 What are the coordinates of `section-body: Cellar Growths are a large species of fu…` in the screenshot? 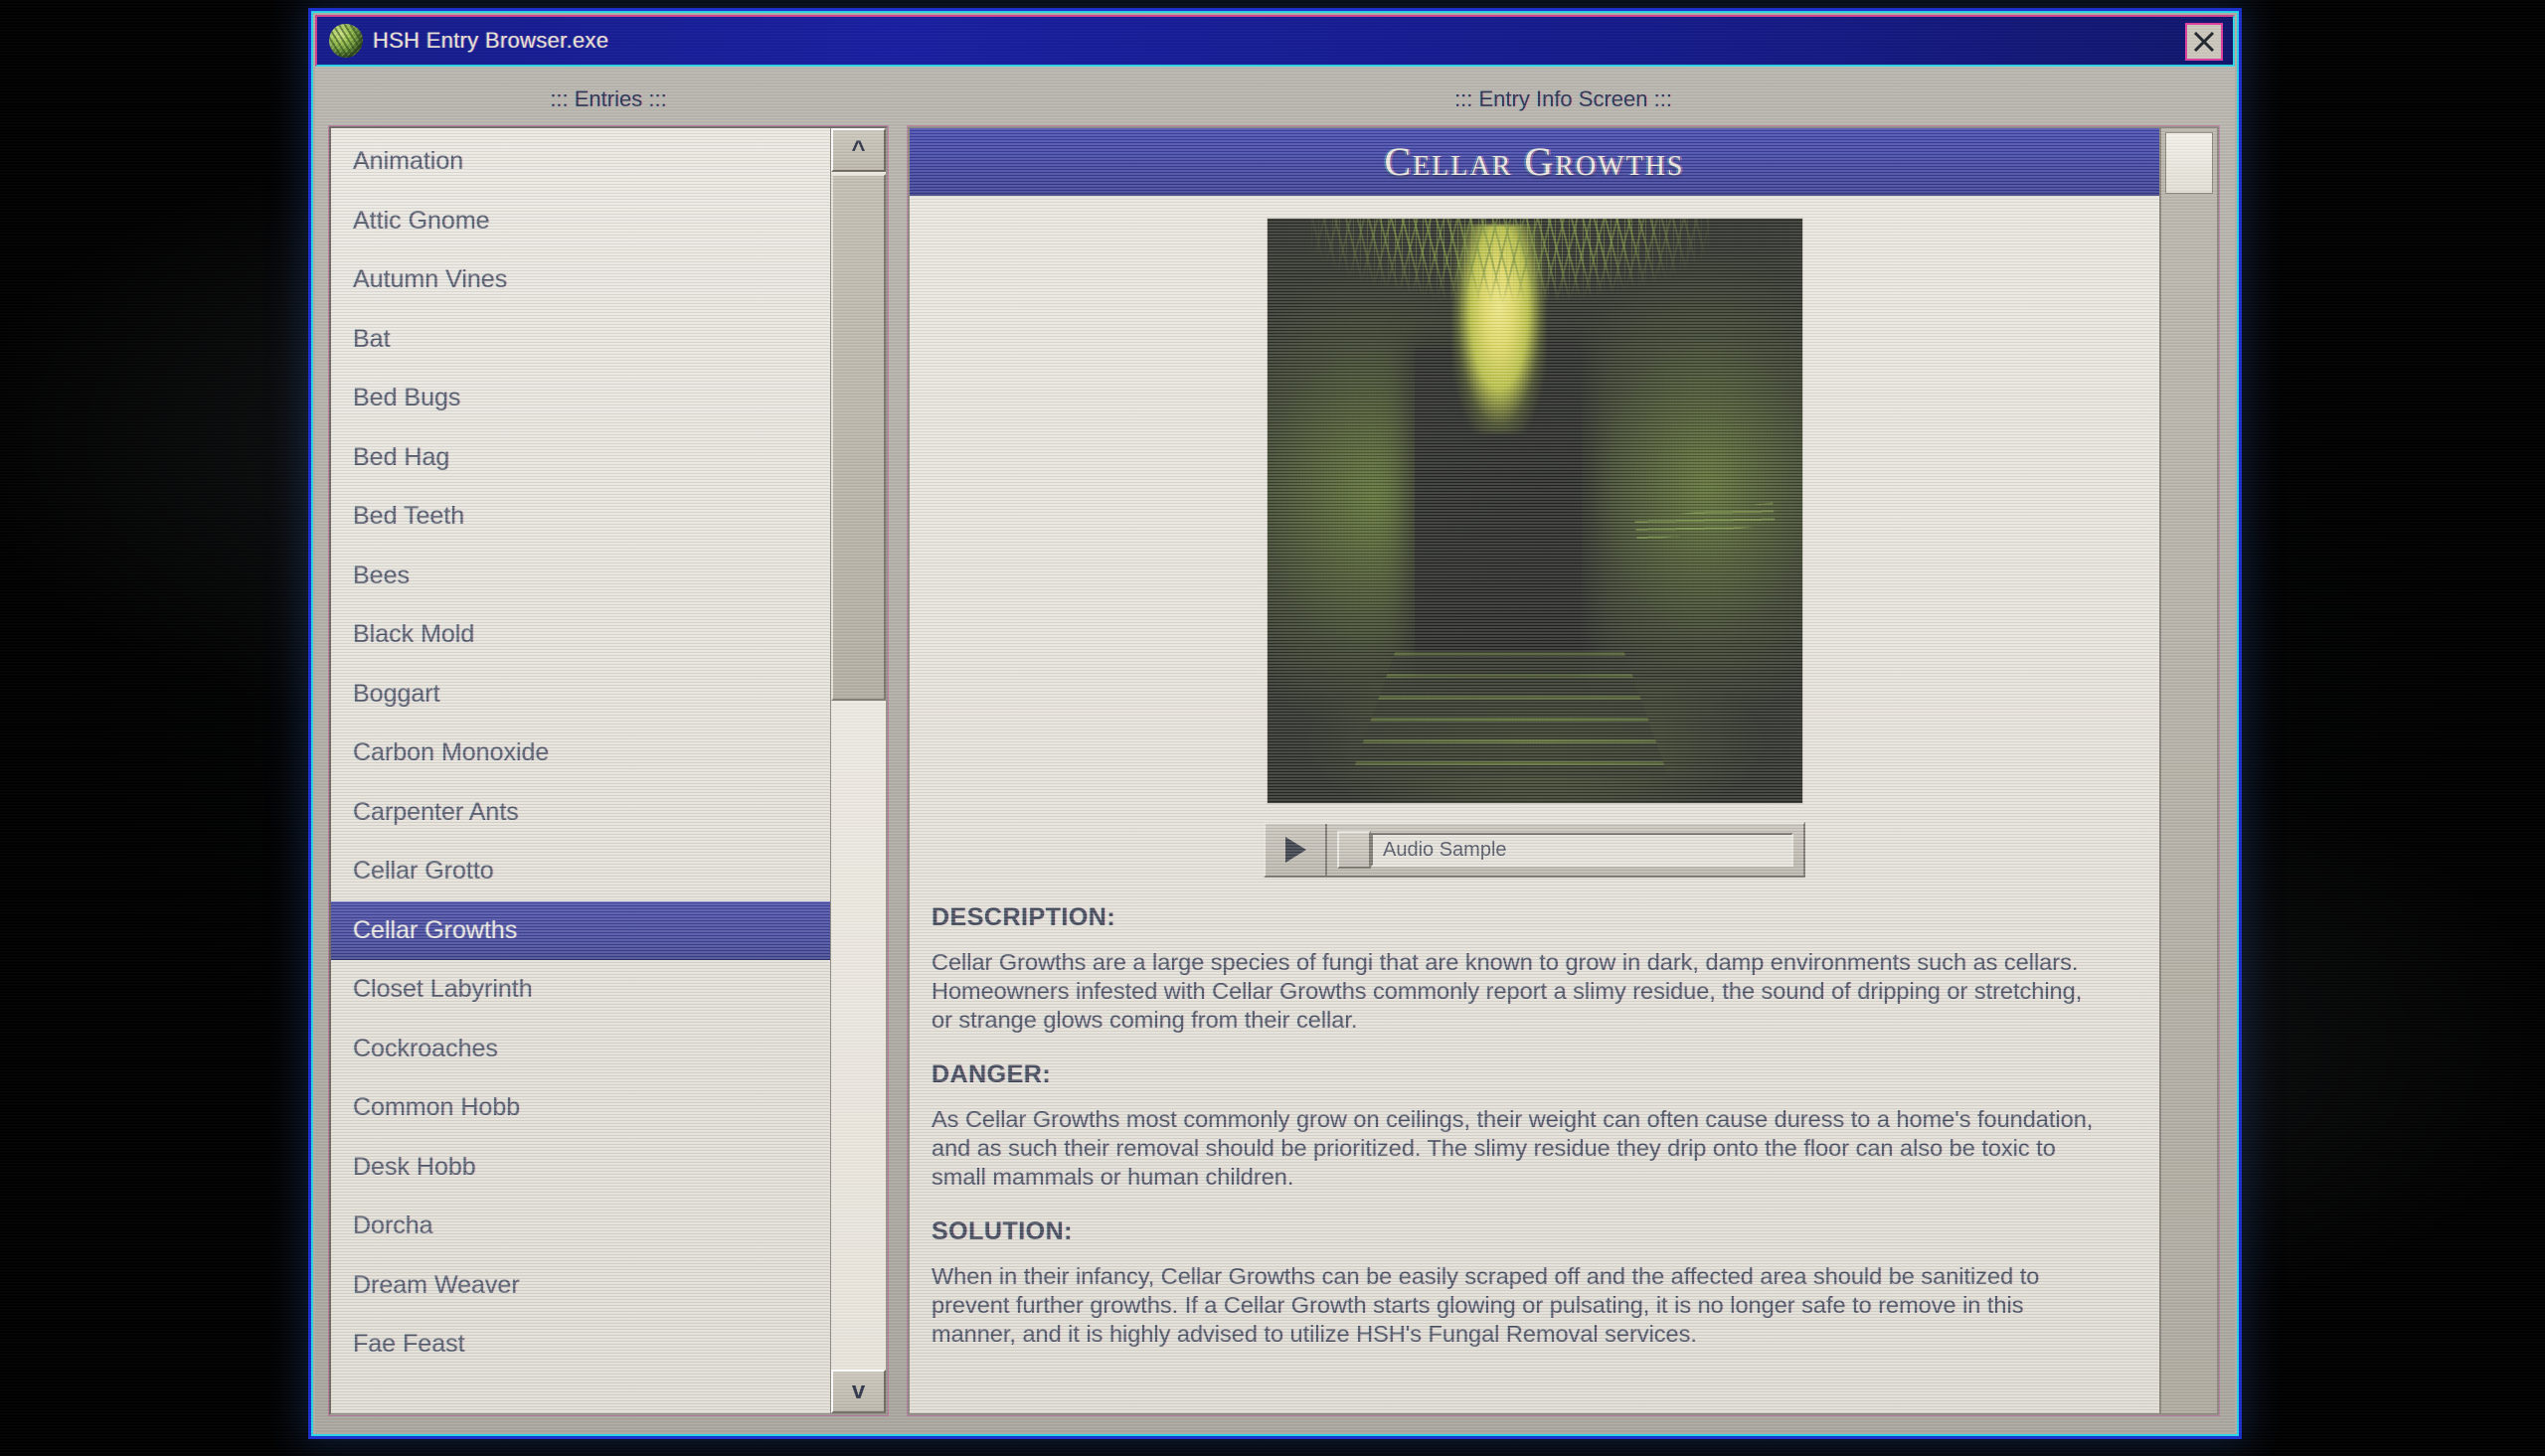 It's located at (1507, 991).